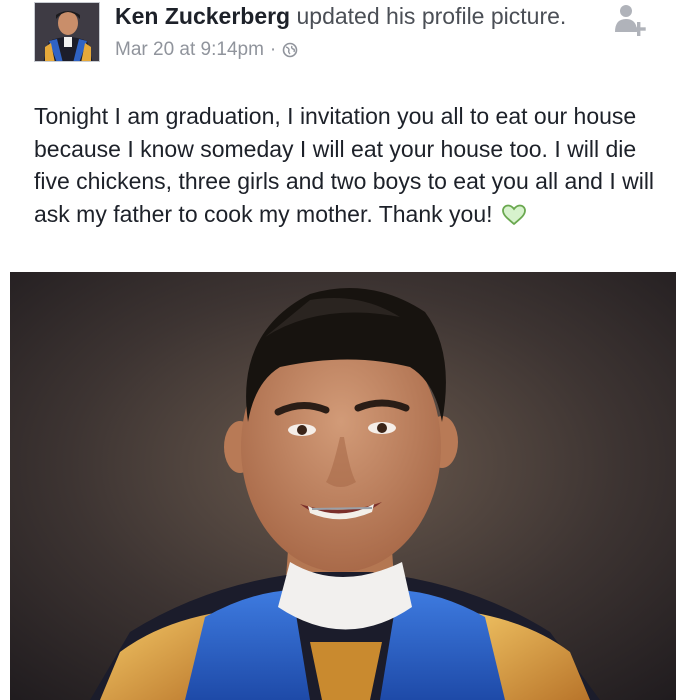 This screenshot has height=700, width=700. Describe the element at coordinates (189, 50) in the screenshot. I see `post-timestamp: Mar 20 at 9:14pm` at that location.